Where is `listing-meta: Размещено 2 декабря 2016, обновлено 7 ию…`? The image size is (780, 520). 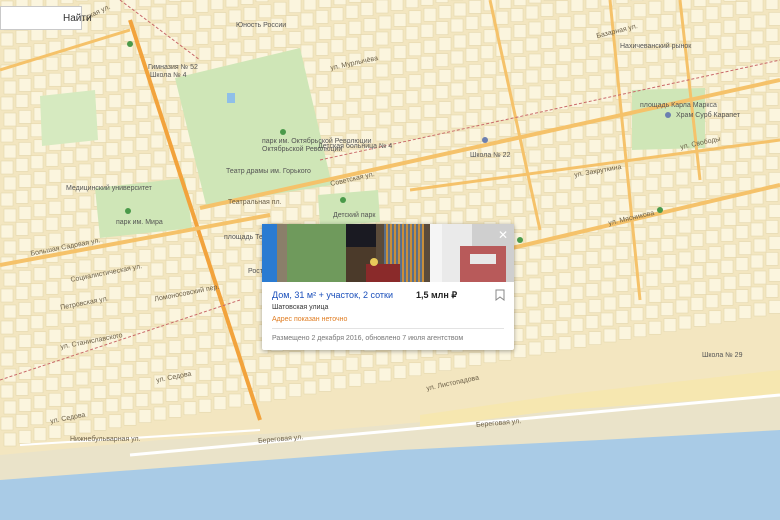
listing-meta: Размещено 2 декабря 2016, обновлено 7 ию… is located at coordinates (368, 338).